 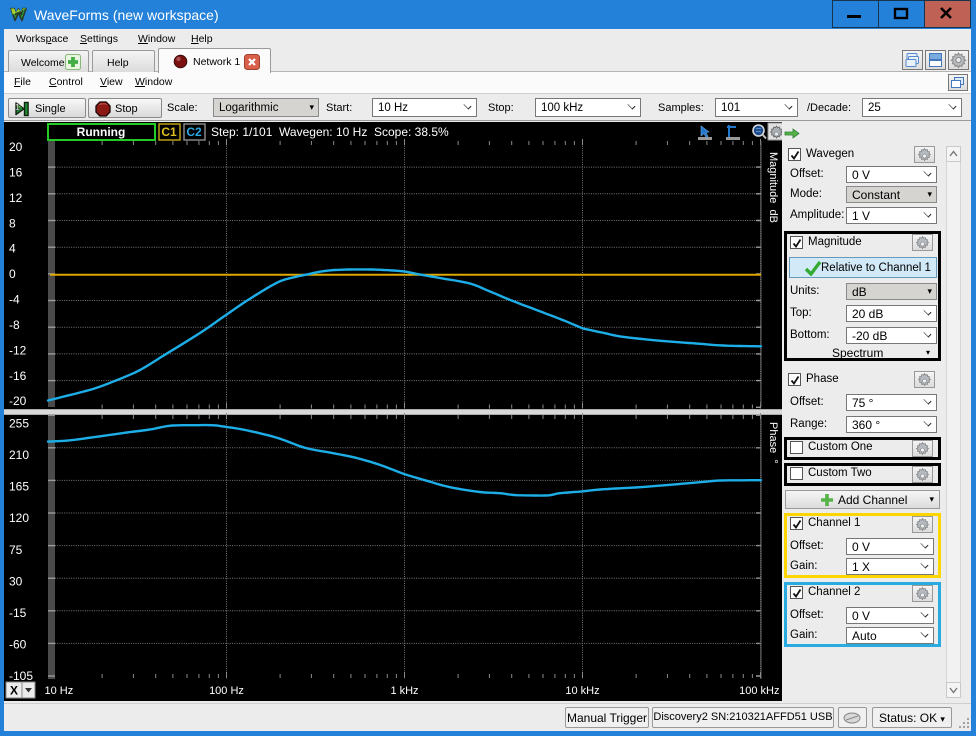 What do you see at coordinates (18, 401) in the screenshot?
I see `svg-text: -20` at bounding box center [18, 401].